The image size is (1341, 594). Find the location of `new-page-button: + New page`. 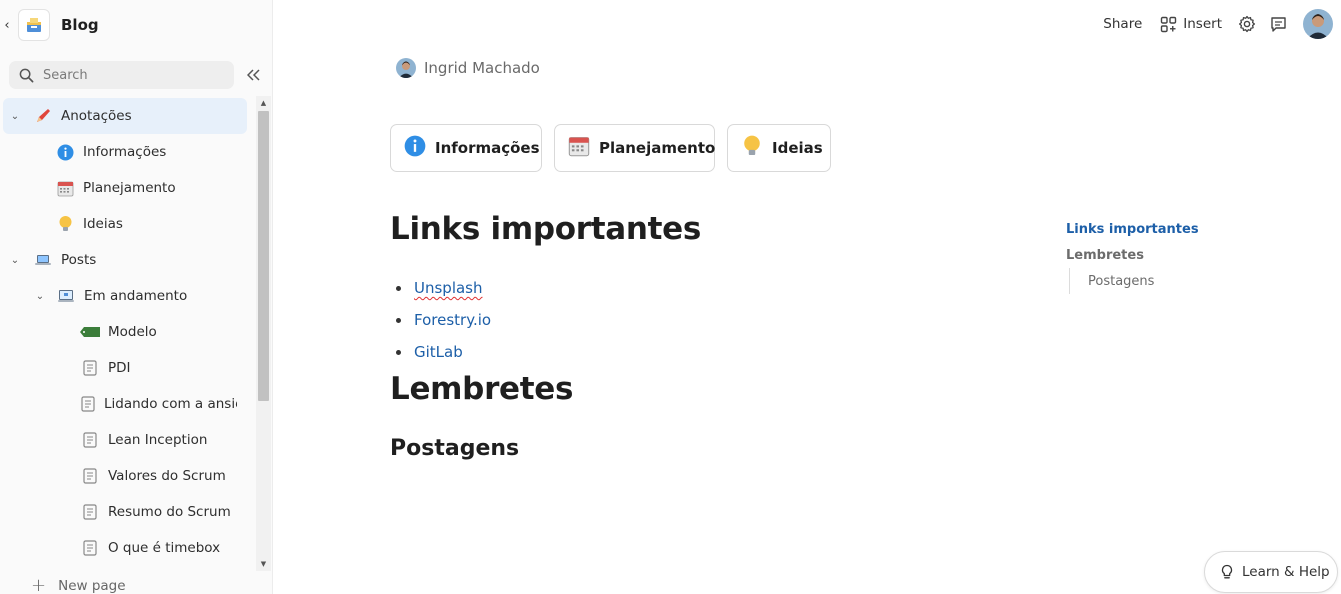

new-page-button: + New page is located at coordinates (78, 584).